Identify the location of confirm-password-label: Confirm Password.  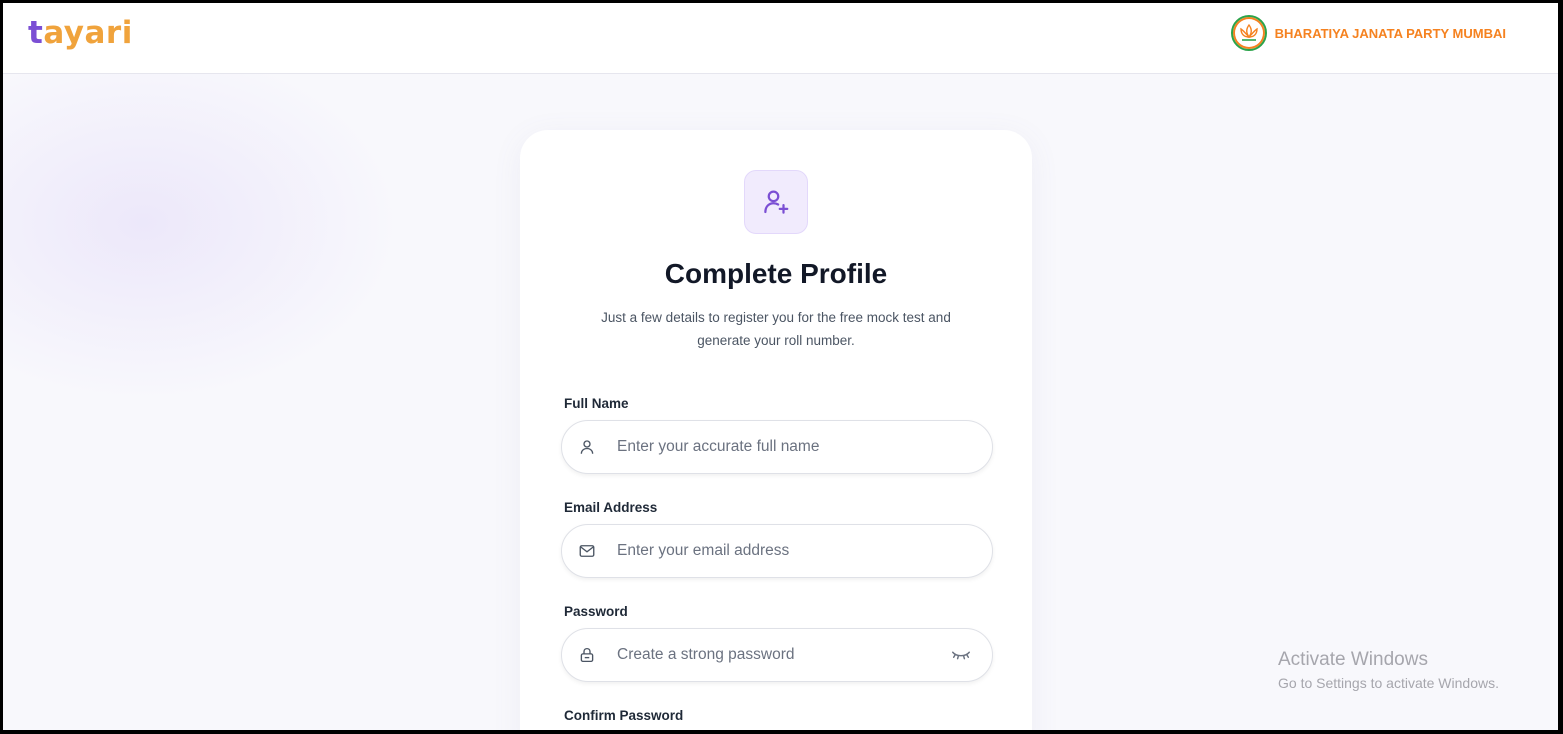
(624, 715).